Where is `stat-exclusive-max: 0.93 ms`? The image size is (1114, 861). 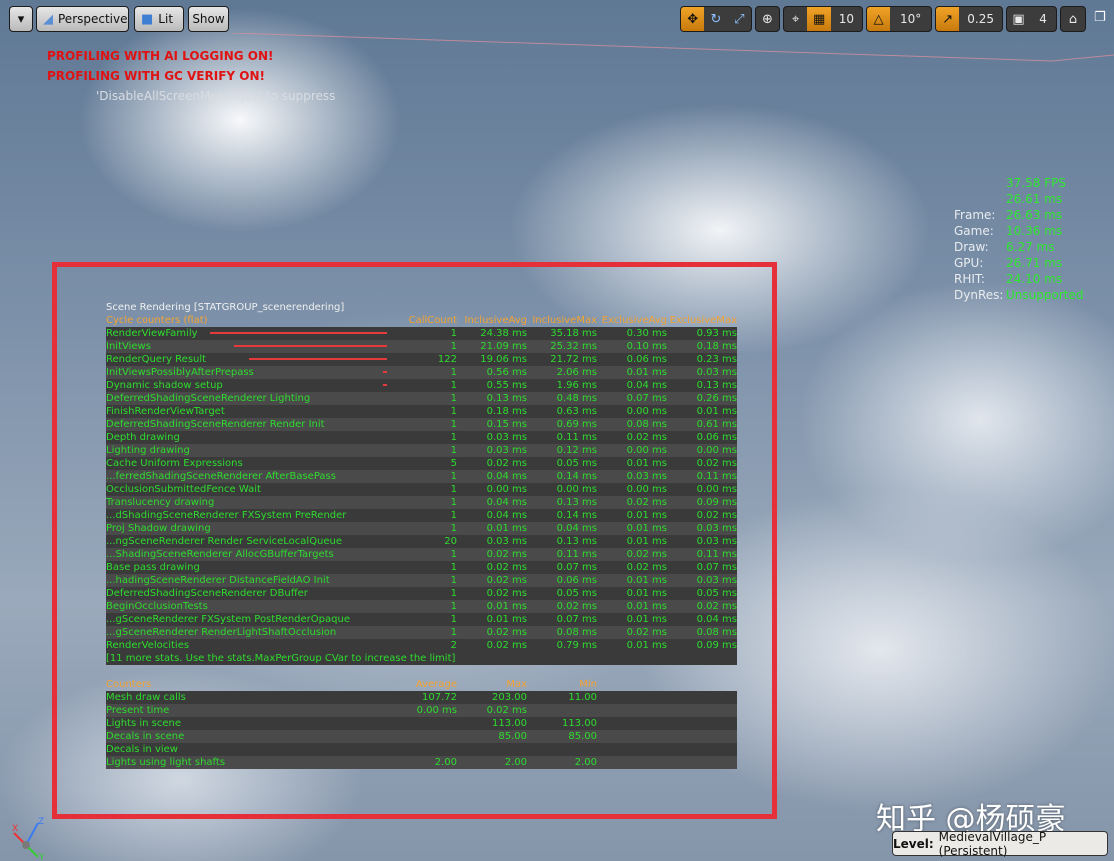
stat-exclusive-max: 0.93 ms is located at coordinates (716, 333).